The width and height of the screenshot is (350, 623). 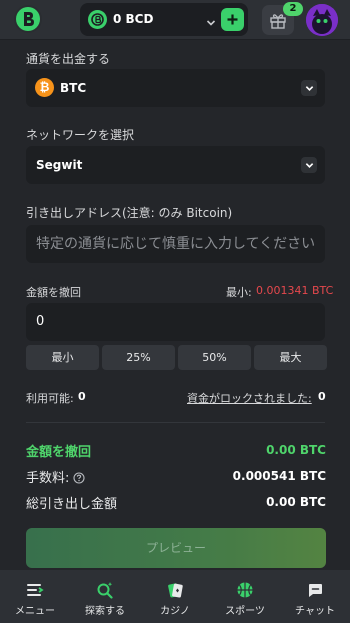 I want to click on summary-withdraw-value: 0.00 BTC, so click(x=296, y=450).